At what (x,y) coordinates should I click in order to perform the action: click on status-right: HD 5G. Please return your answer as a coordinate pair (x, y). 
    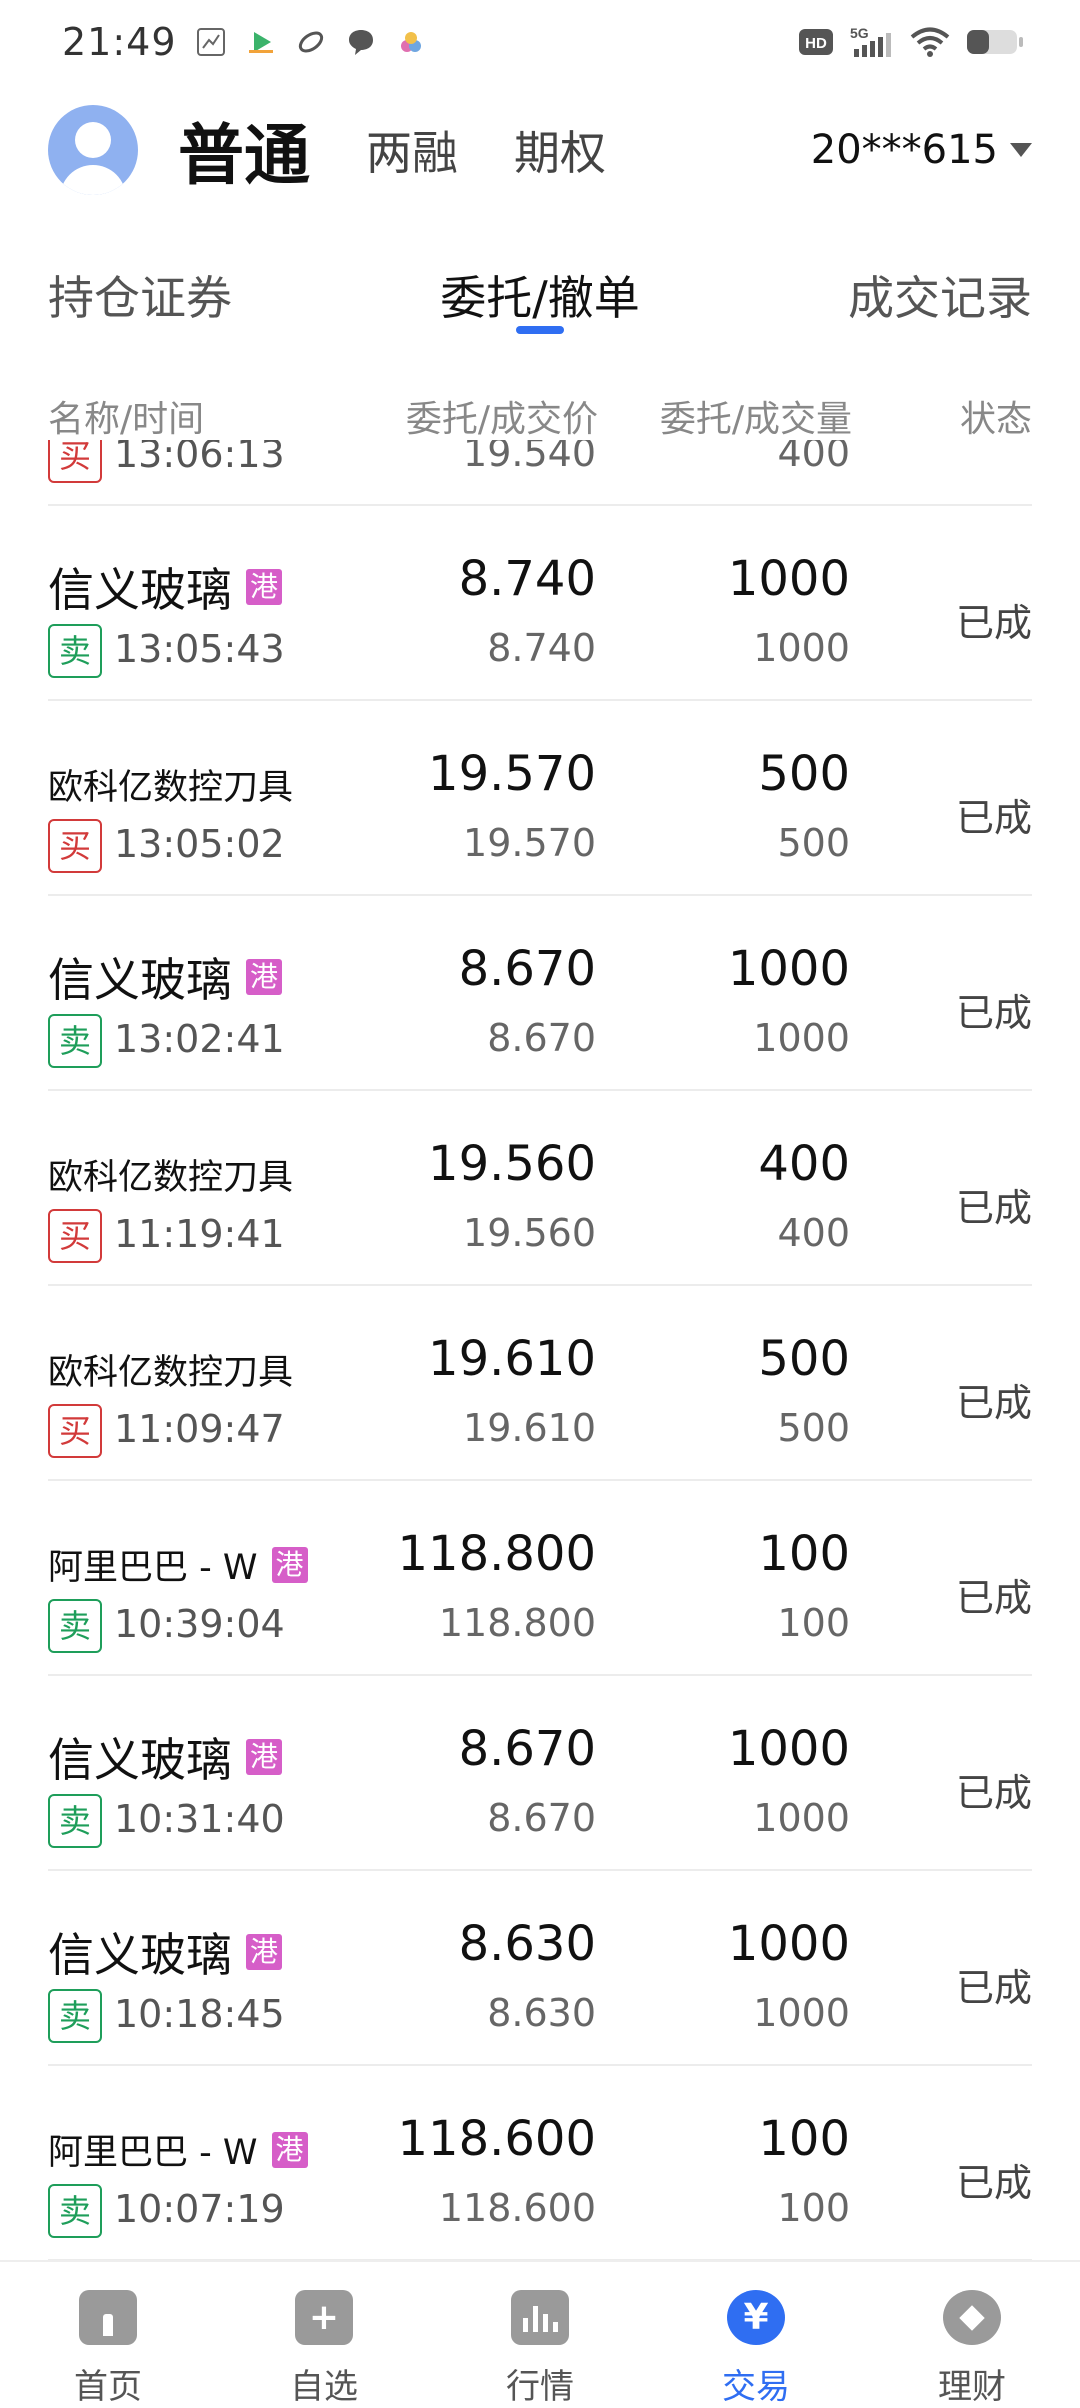
    Looking at the image, I should click on (911, 42).